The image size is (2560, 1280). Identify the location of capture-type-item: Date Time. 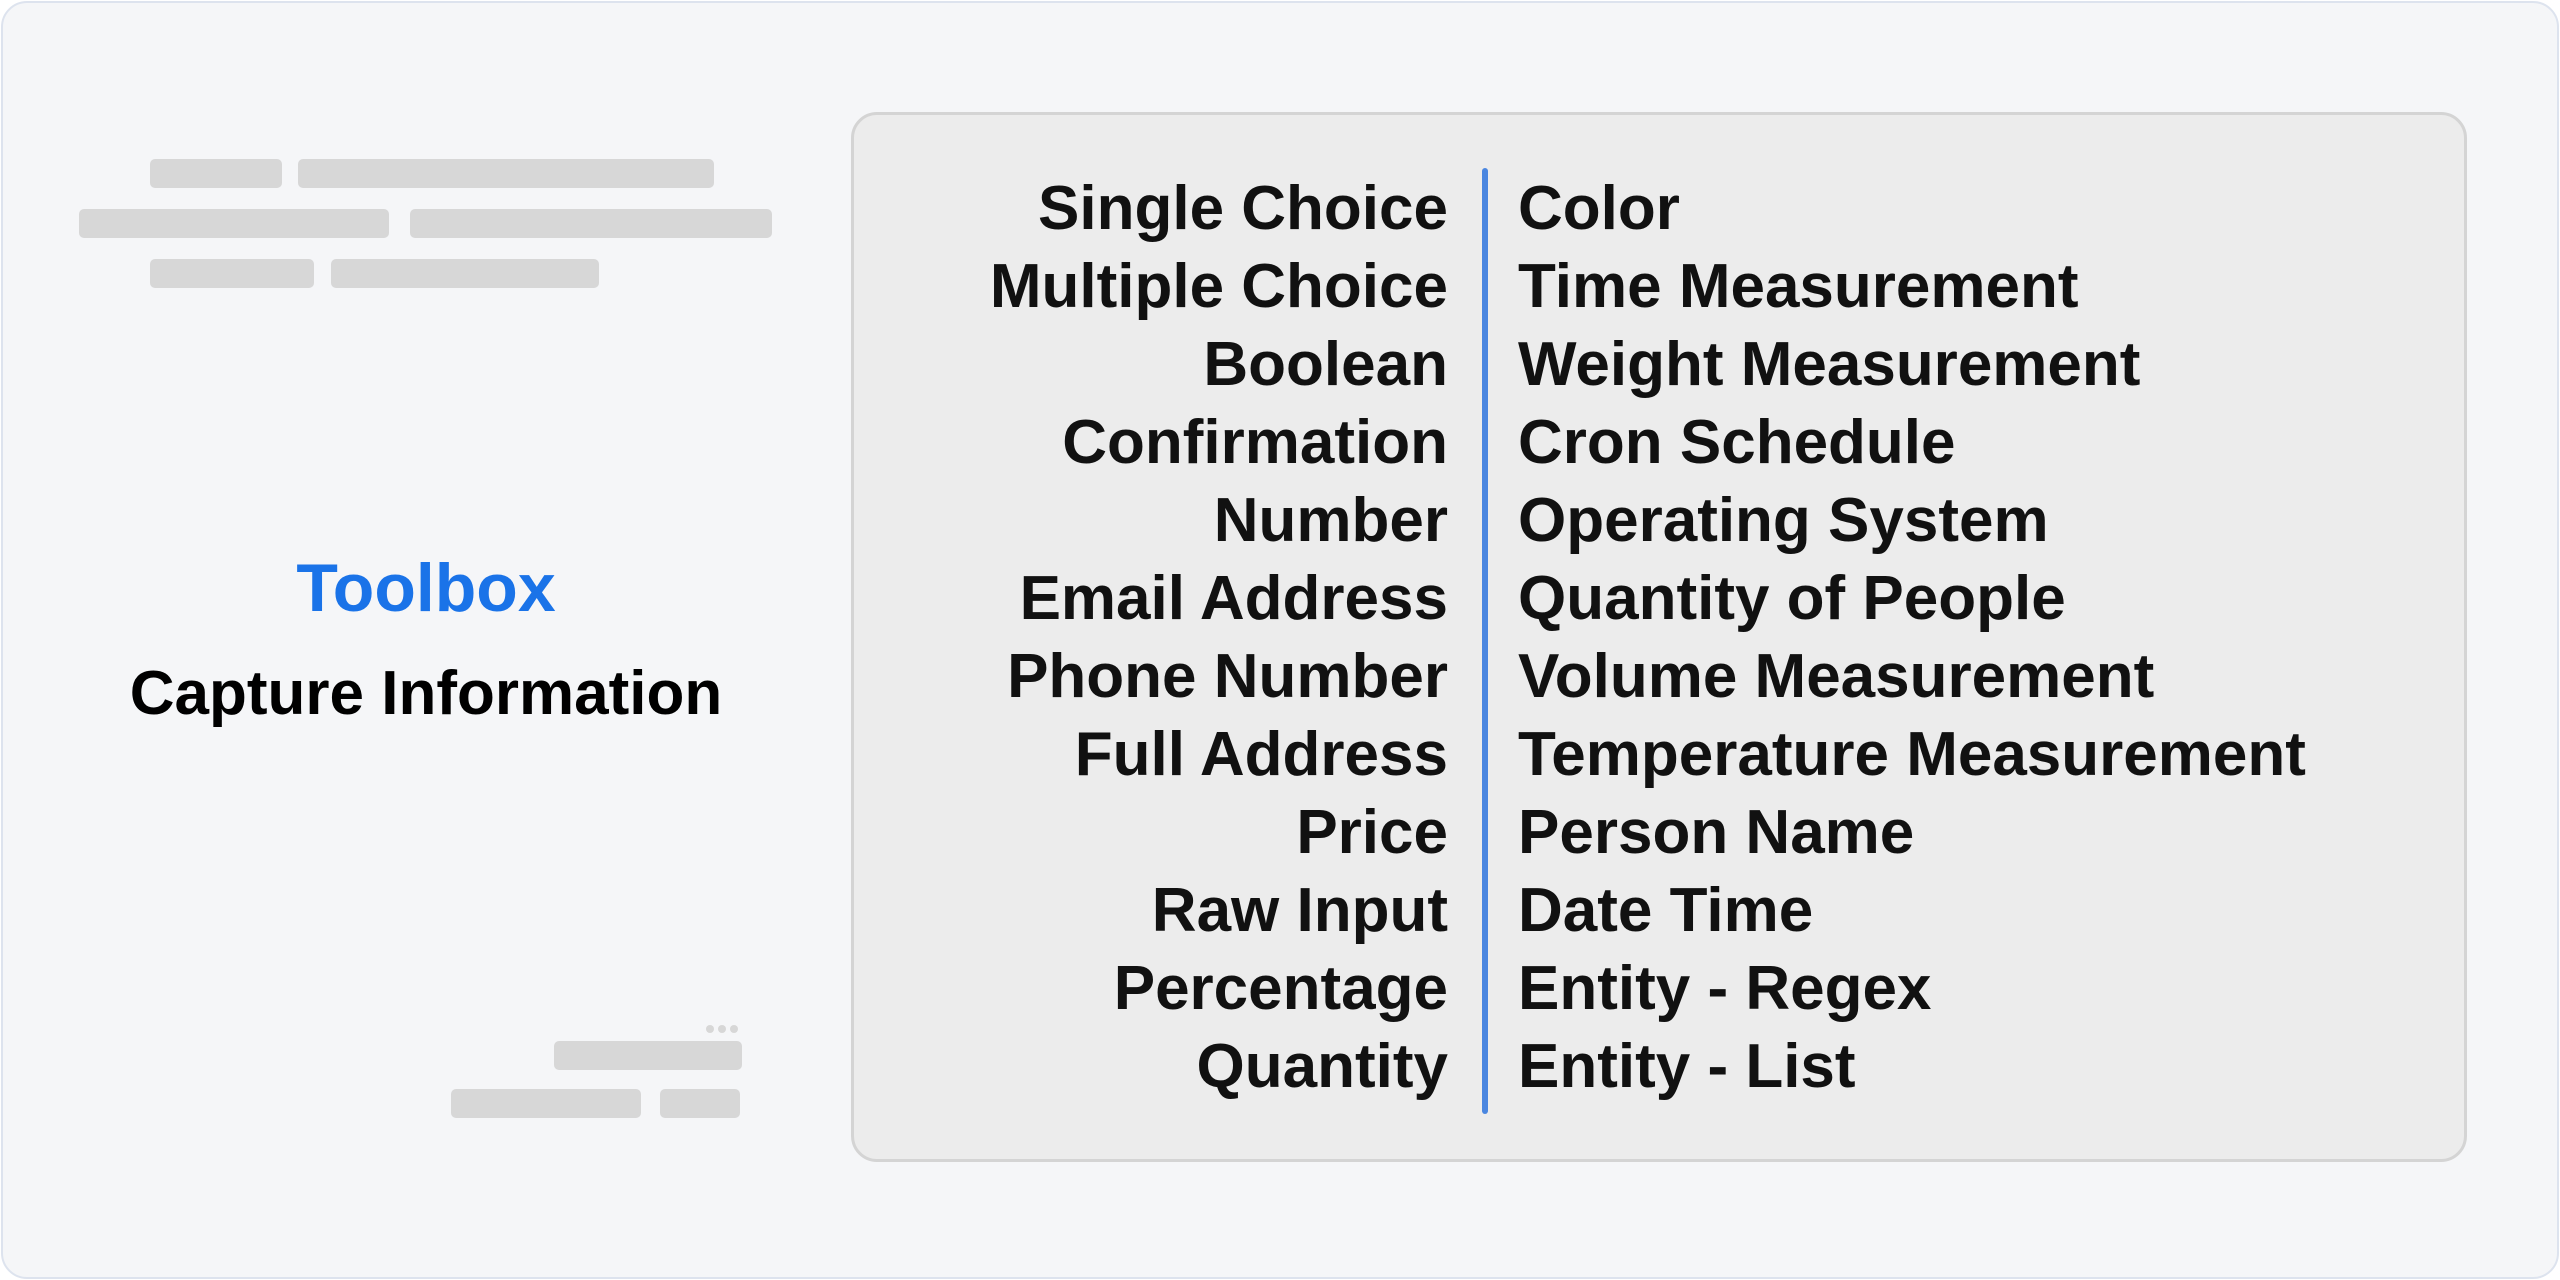
(1666, 910).